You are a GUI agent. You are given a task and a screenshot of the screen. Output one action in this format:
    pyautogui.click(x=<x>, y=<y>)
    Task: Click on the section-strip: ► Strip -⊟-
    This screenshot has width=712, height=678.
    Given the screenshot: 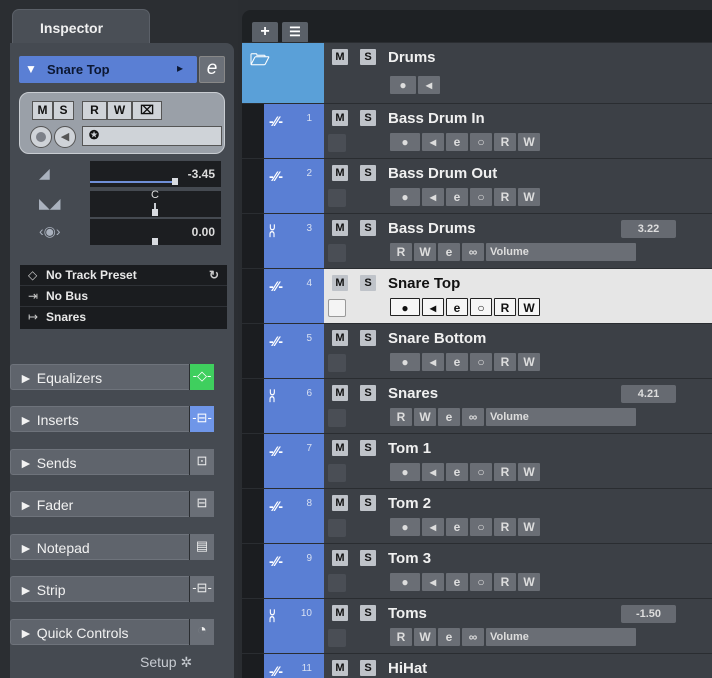 What is the action you would take?
    pyautogui.click(x=112, y=589)
    